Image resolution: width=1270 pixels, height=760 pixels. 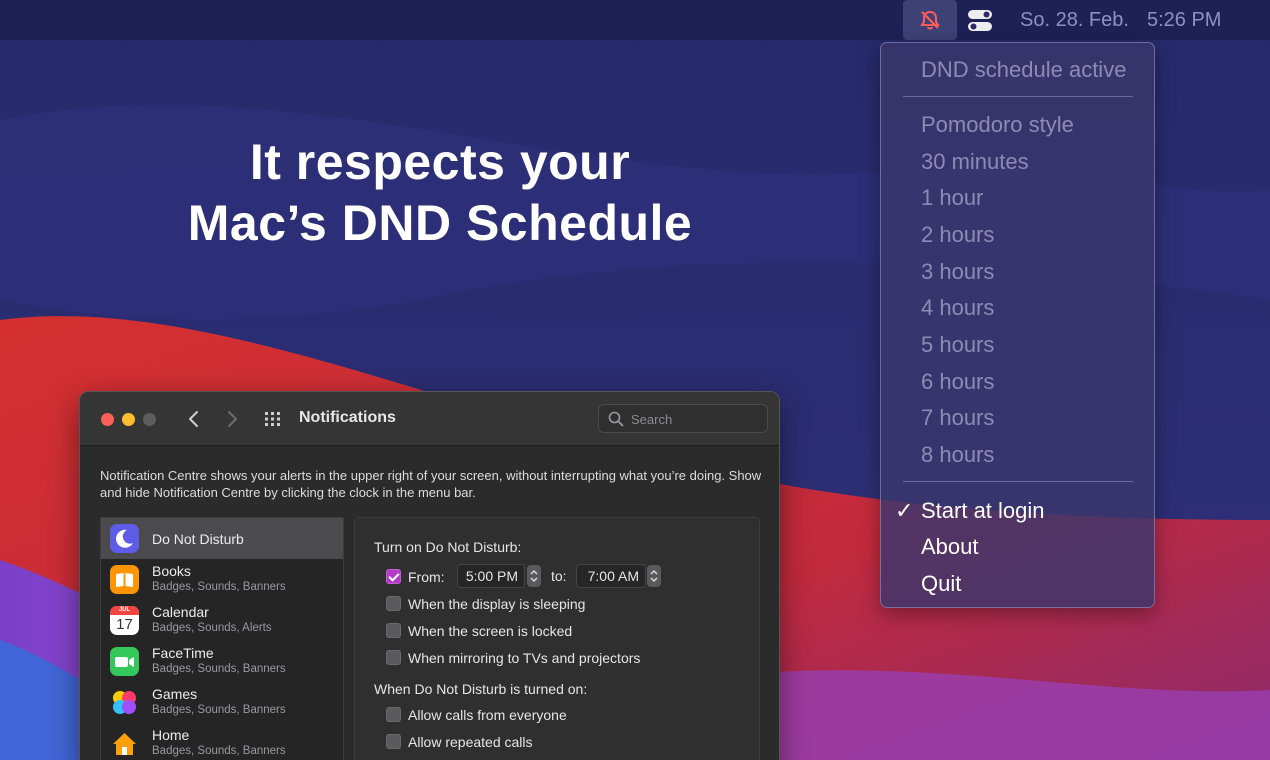 What do you see at coordinates (440, 162) in the screenshot?
I see `headline-line-1: It respects your` at bounding box center [440, 162].